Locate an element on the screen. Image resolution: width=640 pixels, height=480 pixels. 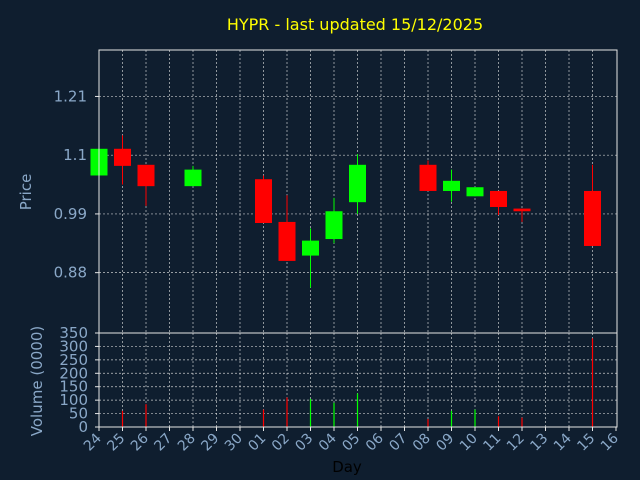
x-tick-label: 04 is located at coordinates (328, 442).